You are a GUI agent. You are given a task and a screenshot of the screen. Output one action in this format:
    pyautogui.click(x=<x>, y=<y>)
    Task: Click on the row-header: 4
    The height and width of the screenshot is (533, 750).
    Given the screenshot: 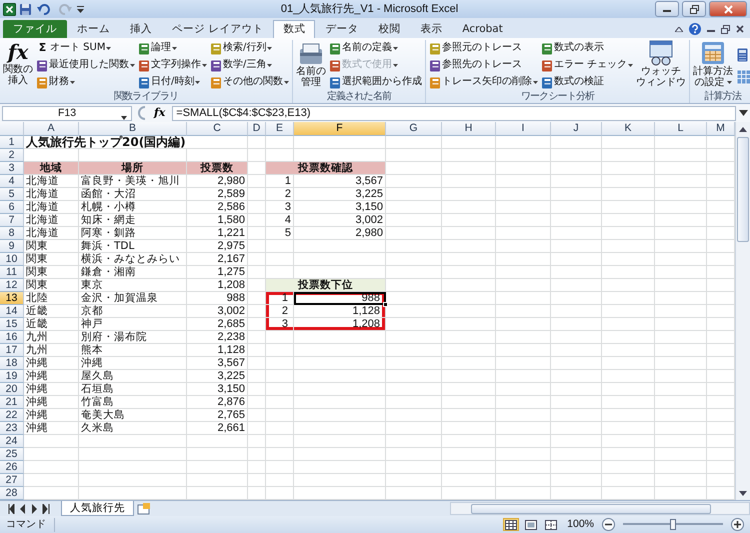 What is the action you would take?
    pyautogui.click(x=12, y=181)
    